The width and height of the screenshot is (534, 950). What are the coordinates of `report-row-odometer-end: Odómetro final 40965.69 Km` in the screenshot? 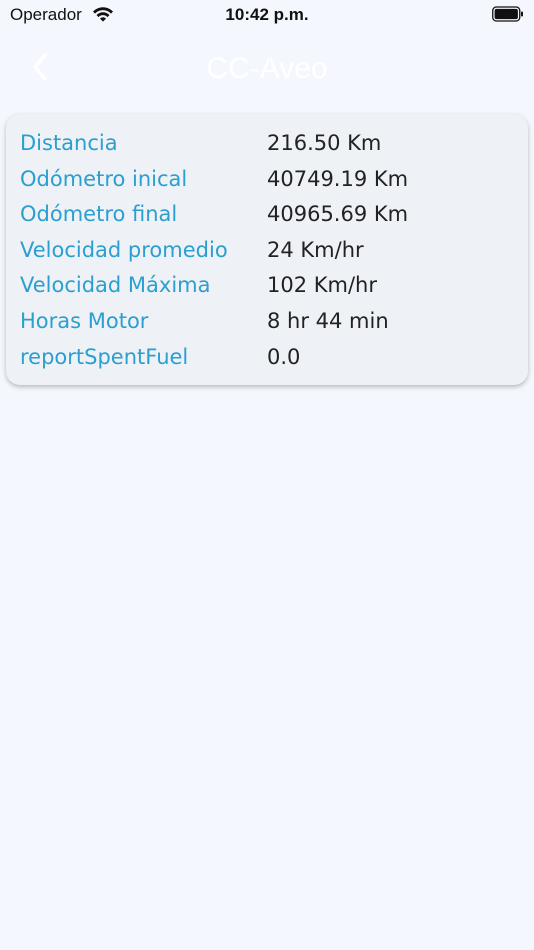 It's located at (267, 214).